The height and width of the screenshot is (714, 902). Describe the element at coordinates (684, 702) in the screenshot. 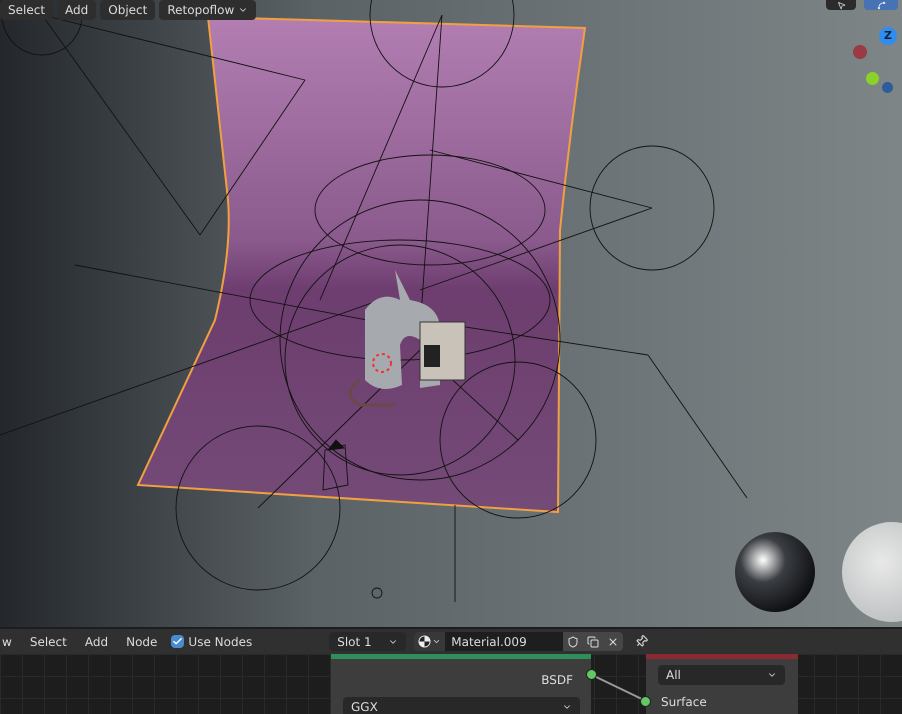

I see `input-socket-label: Surface` at that location.